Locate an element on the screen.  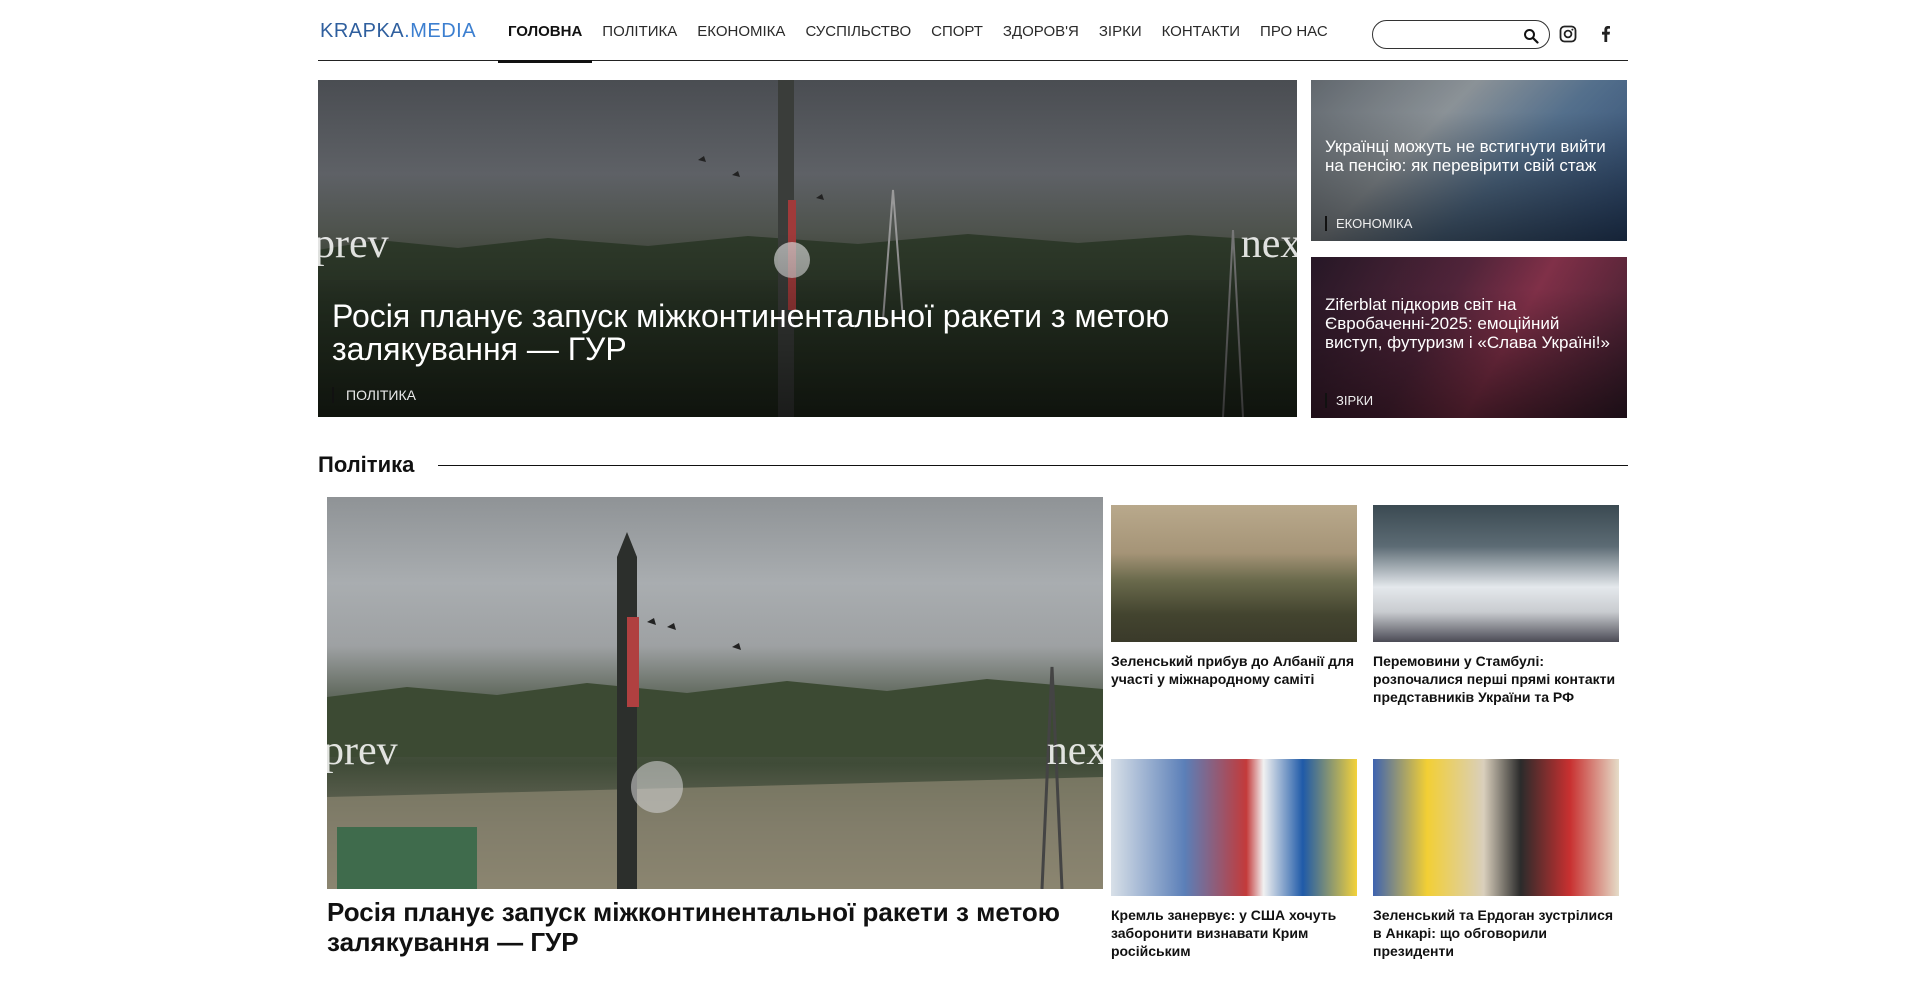
nav-item-about: Про нас is located at coordinates (1294, 30).